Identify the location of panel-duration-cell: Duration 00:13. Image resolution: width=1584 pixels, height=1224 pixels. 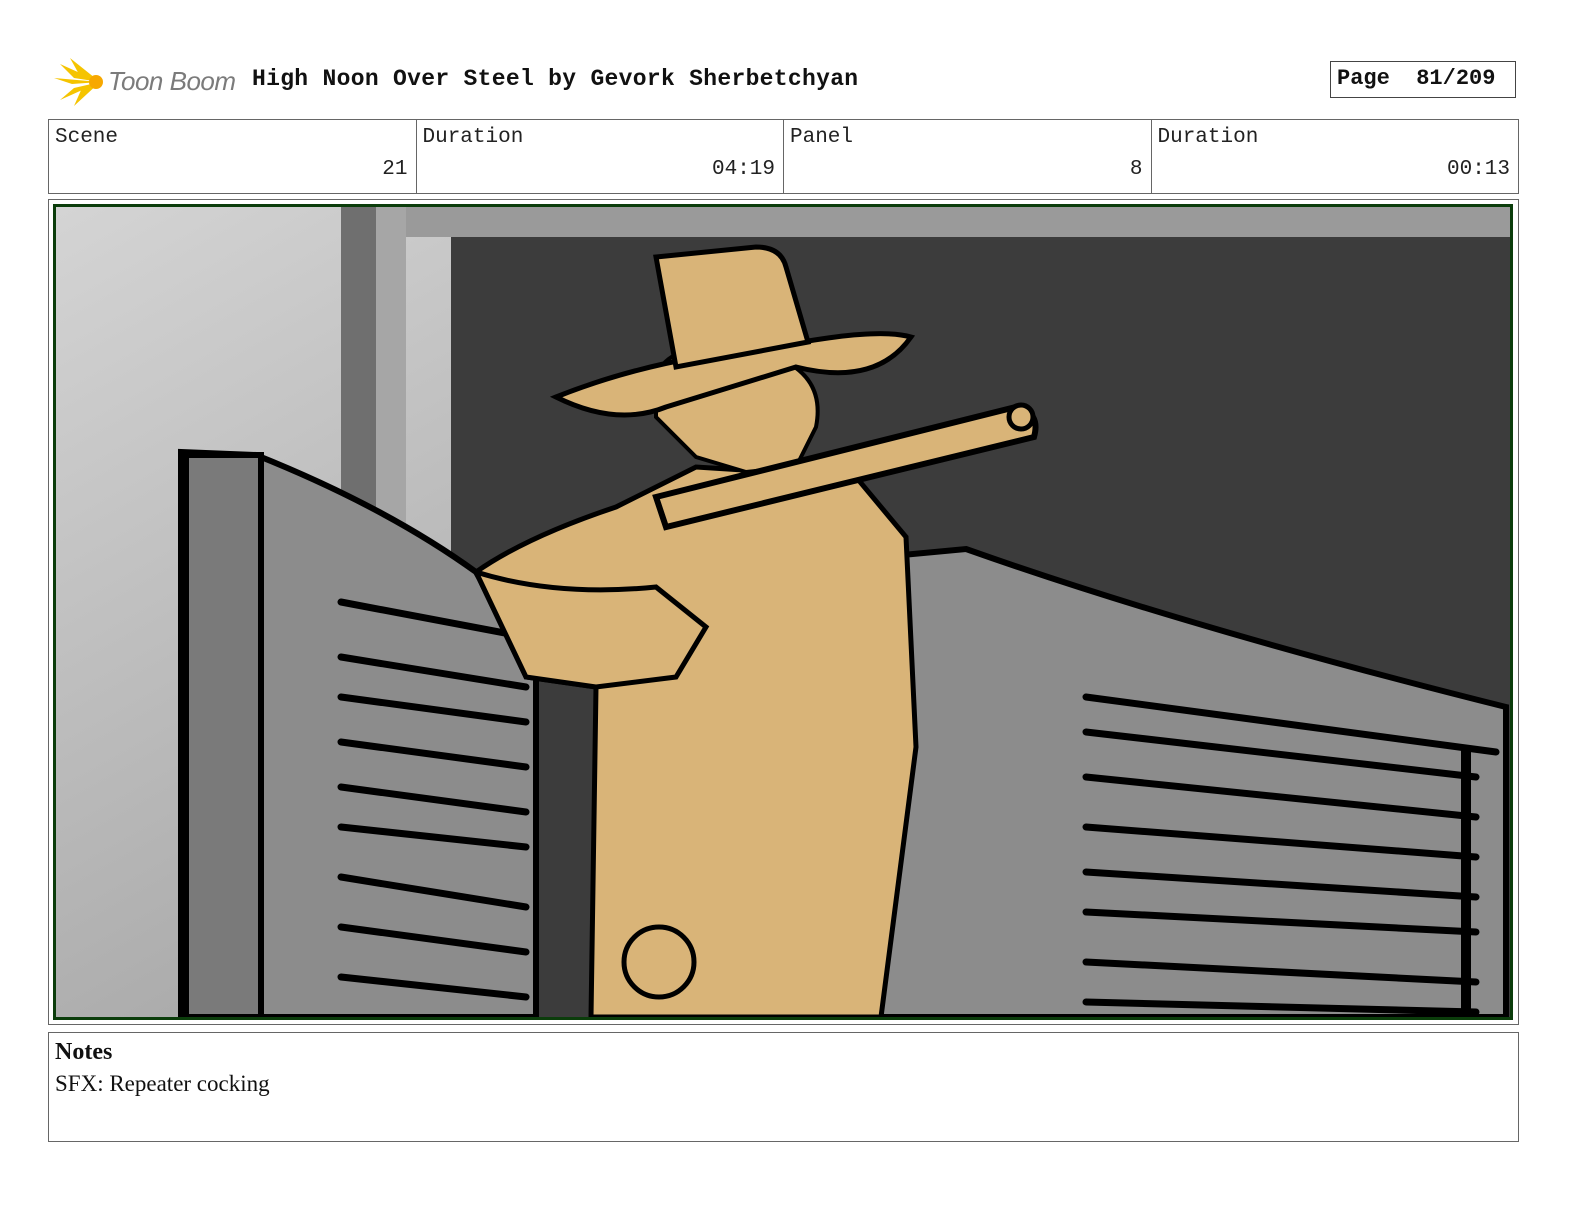
(1335, 156).